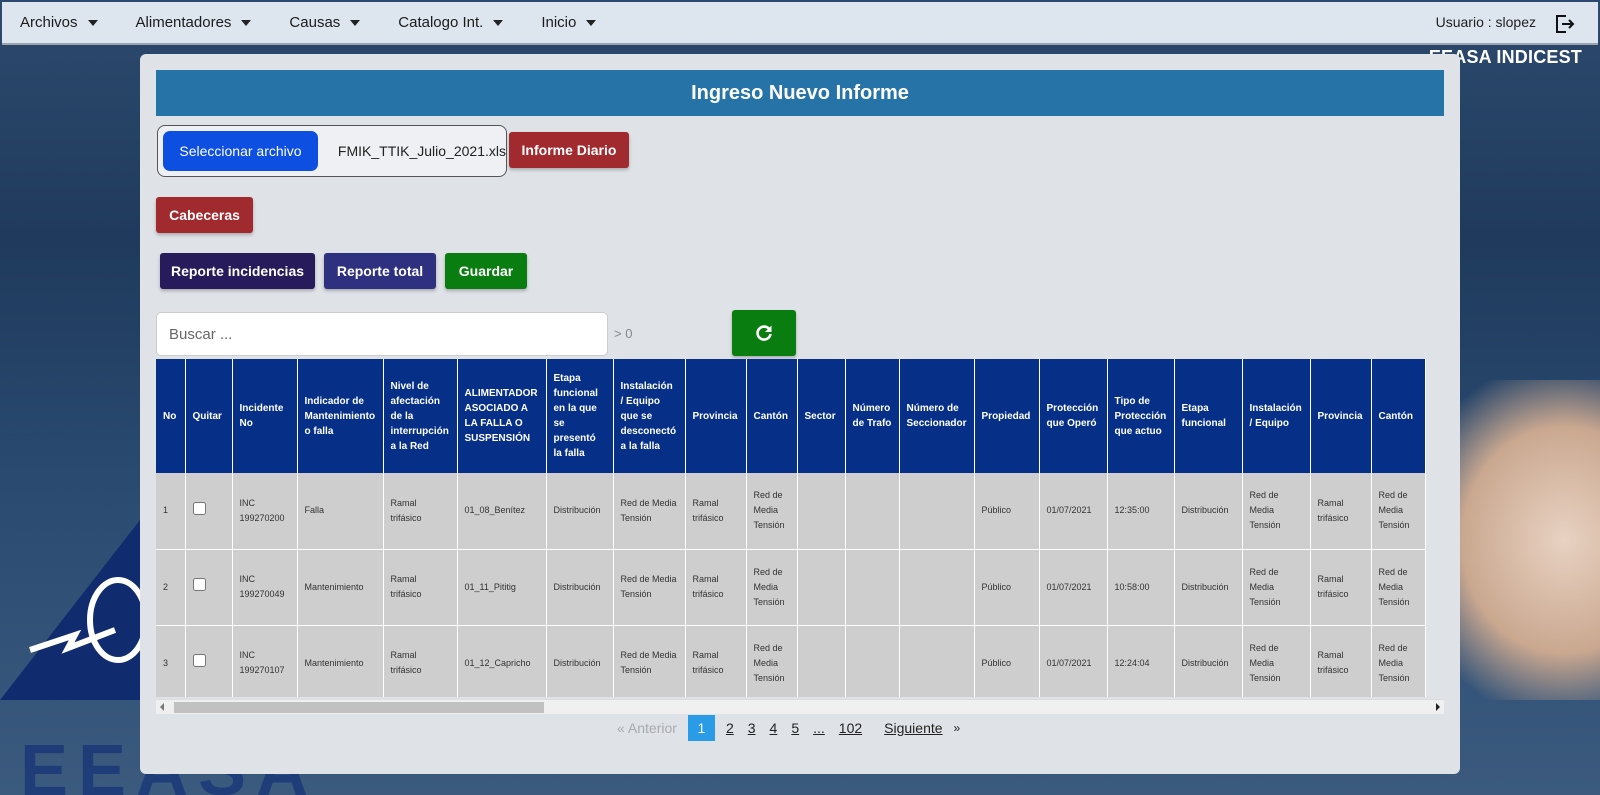  Describe the element at coordinates (171, 587) in the screenshot. I see `table-cell: 2` at that location.